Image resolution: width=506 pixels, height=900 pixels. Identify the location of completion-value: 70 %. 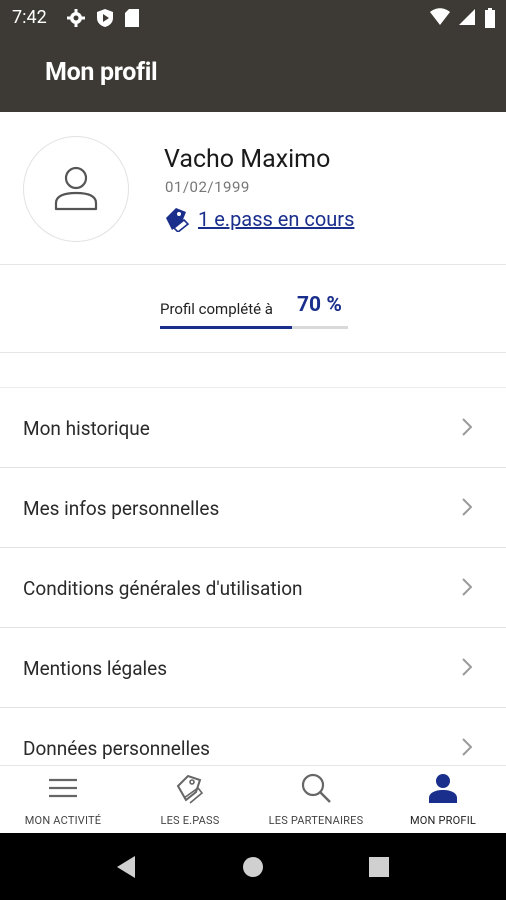
(319, 305).